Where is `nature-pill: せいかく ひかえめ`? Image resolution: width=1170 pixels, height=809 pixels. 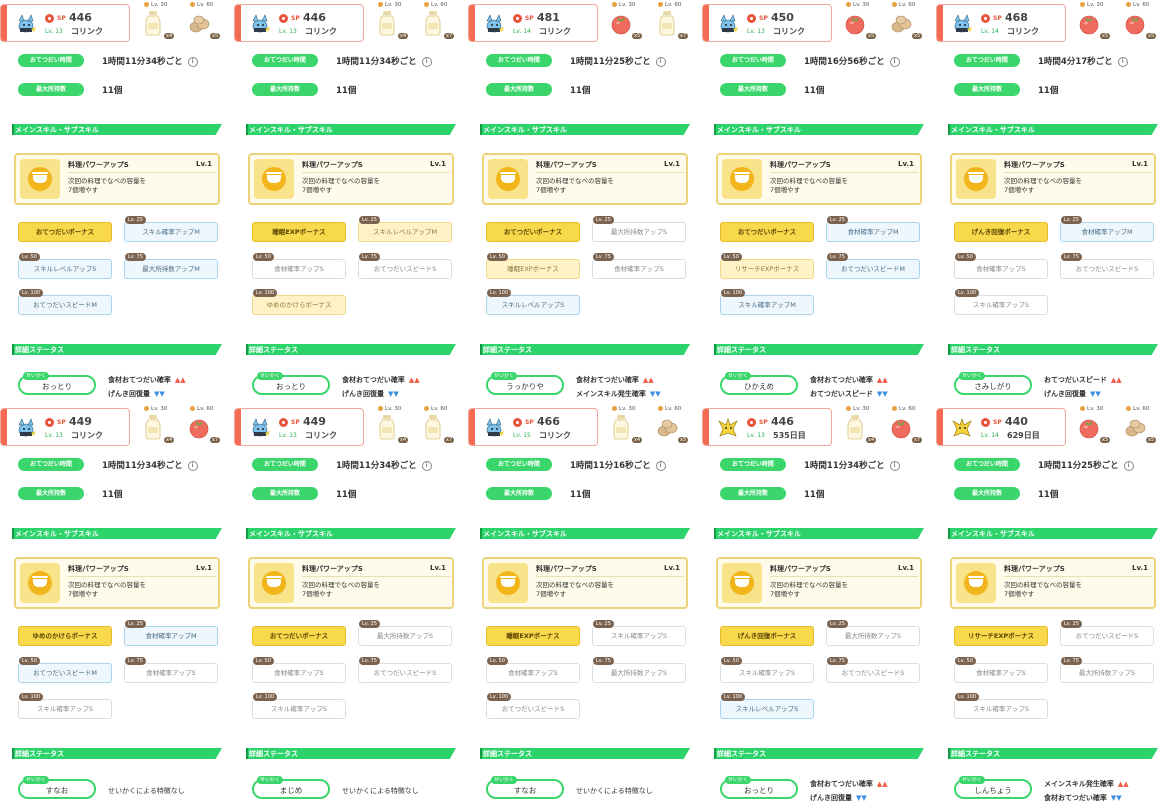
nature-pill: せいかく ひかえめ is located at coordinates (759, 383).